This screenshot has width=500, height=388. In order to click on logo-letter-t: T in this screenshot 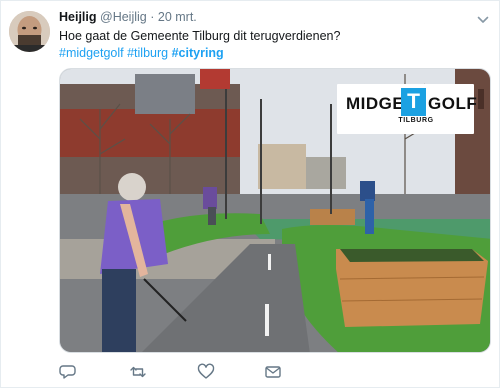, I will do `click(413, 102)`.